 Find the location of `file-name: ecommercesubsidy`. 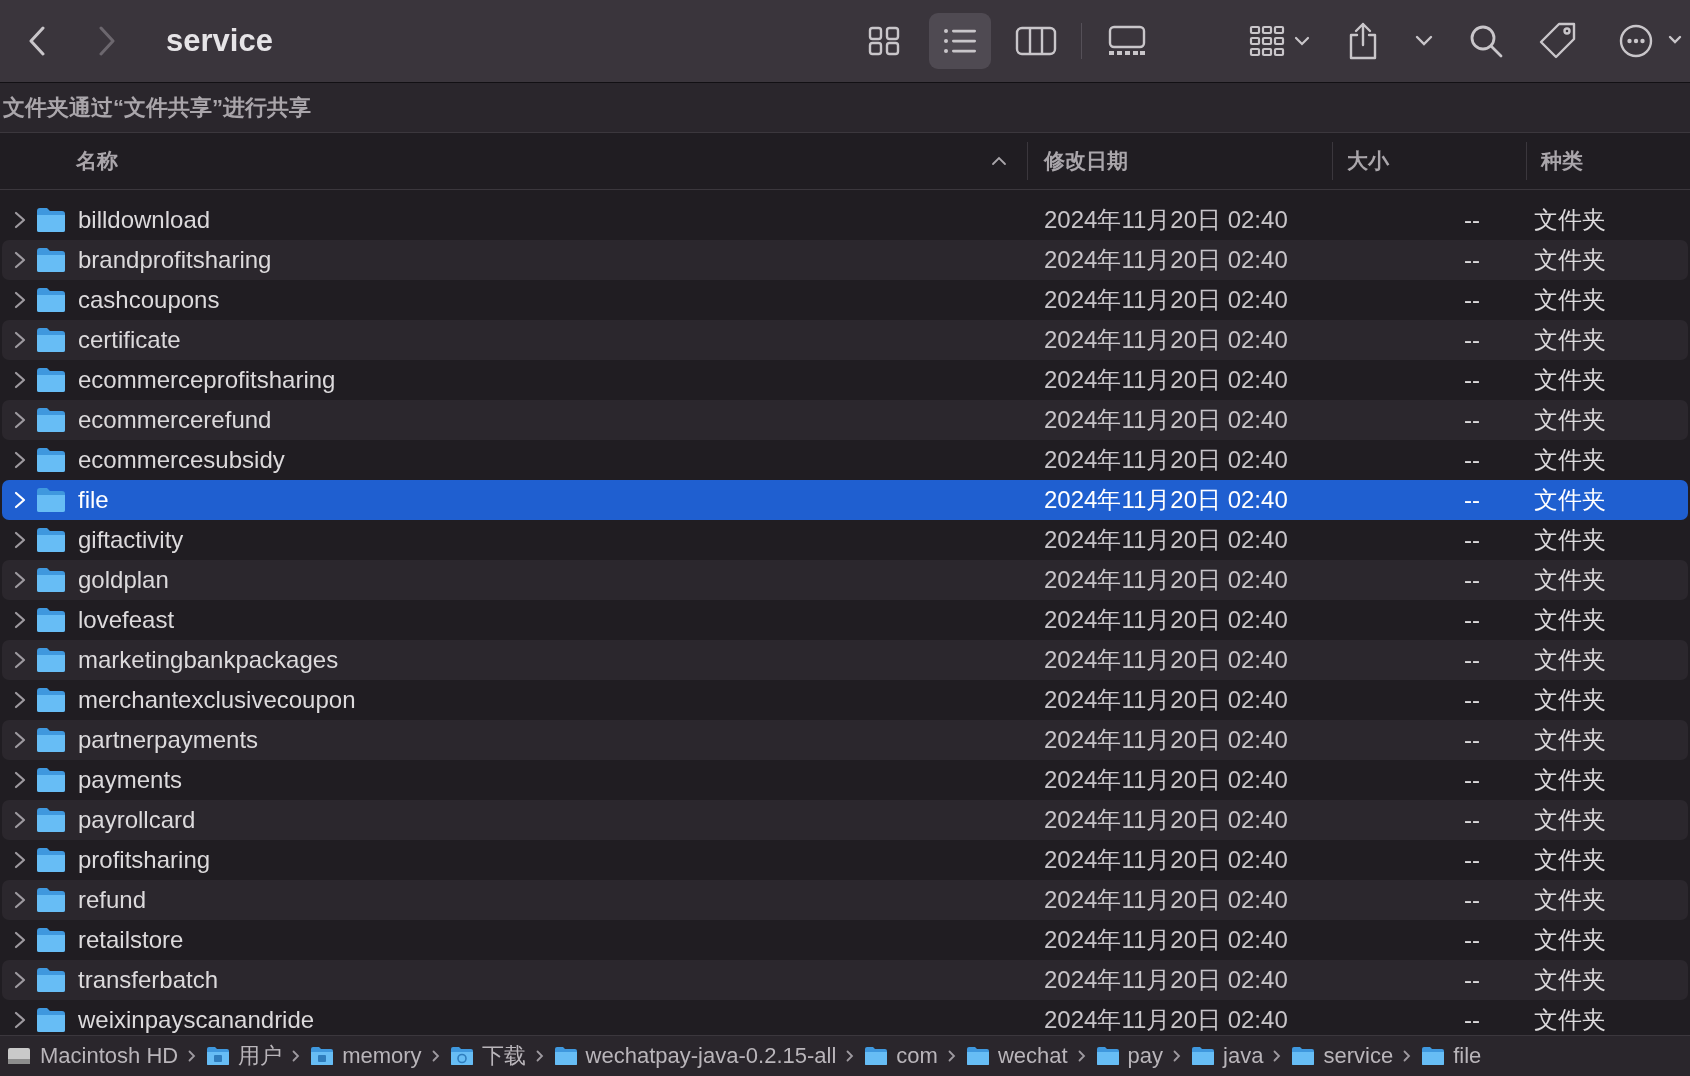

file-name: ecommercesubsidy is located at coordinates (181, 460).